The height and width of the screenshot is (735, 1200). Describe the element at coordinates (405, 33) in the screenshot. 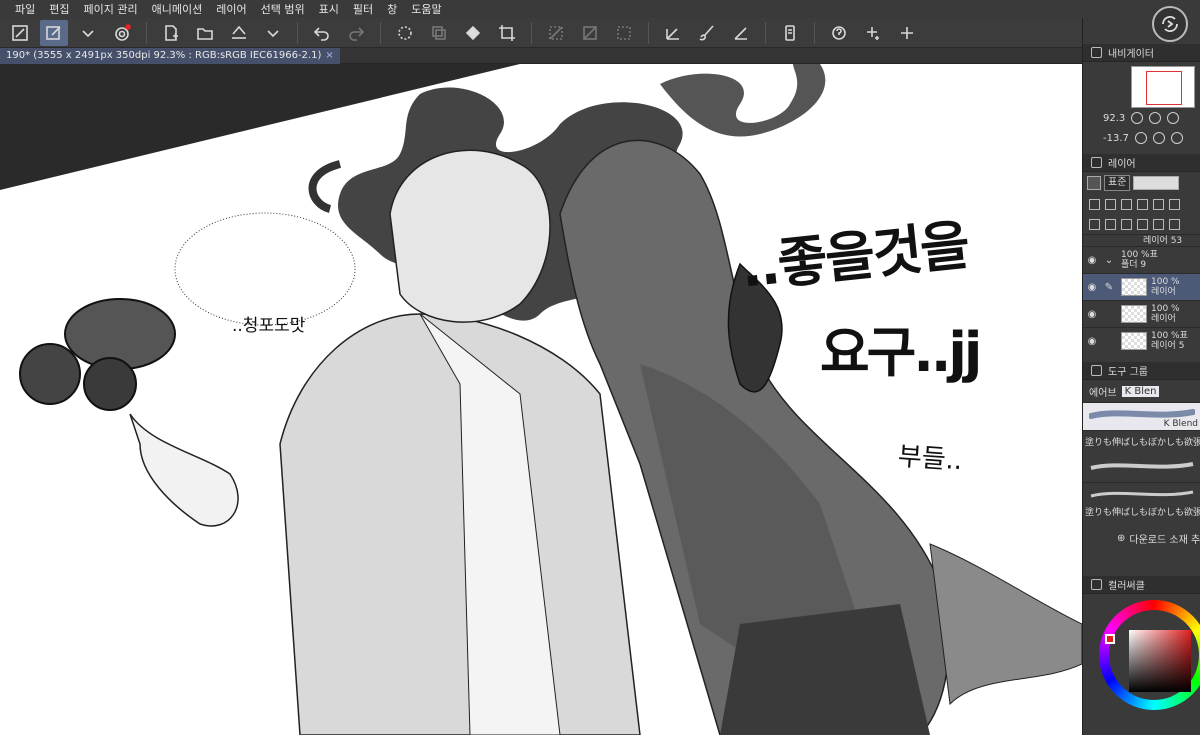

I see `loading-icon` at that location.